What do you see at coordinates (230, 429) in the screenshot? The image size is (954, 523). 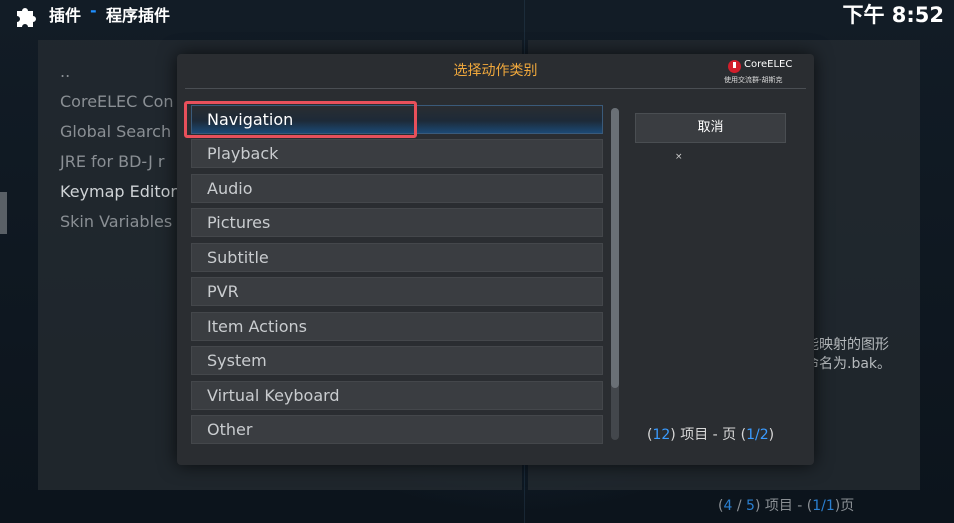 I see `category-item-label: Other` at bounding box center [230, 429].